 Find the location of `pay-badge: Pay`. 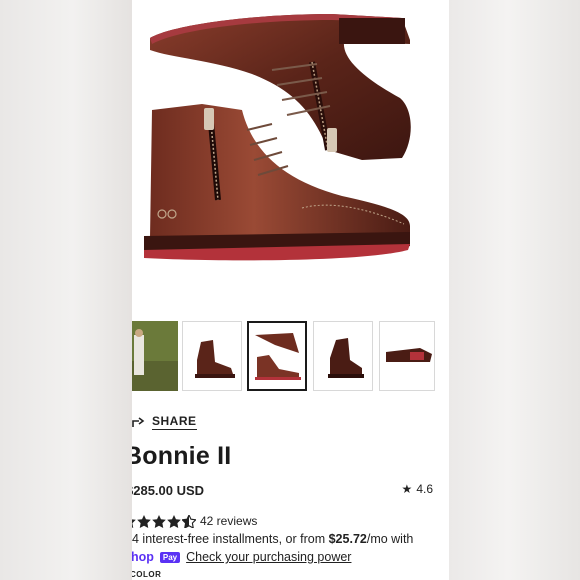

pay-badge: Pay is located at coordinates (170, 557).